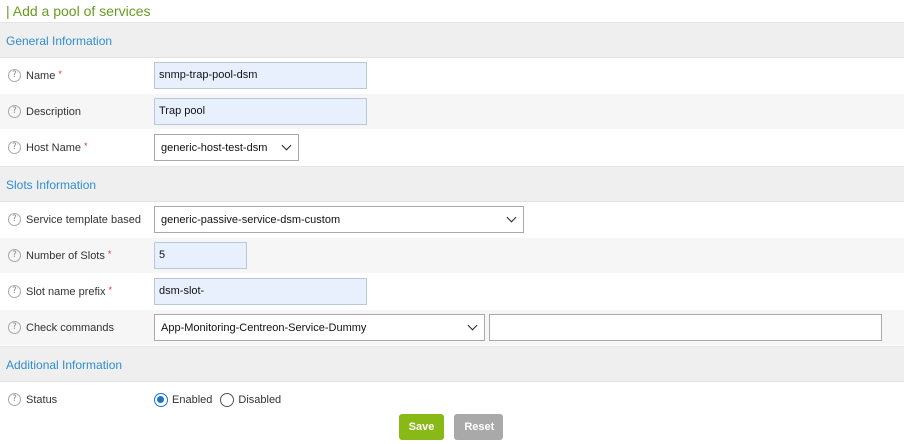  I want to click on row-name: ? Name * snmp-trap-pool-dsm, so click(452, 76).